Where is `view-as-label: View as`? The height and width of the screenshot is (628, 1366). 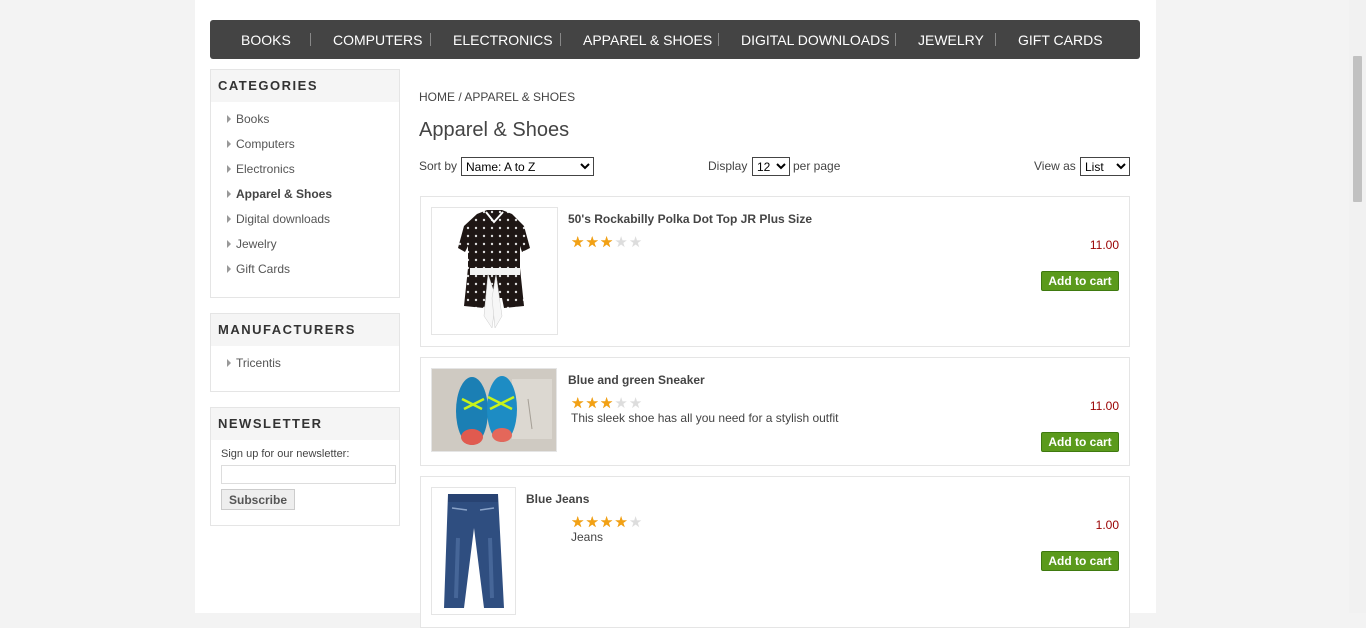
view-as-label: View as is located at coordinates (1055, 166).